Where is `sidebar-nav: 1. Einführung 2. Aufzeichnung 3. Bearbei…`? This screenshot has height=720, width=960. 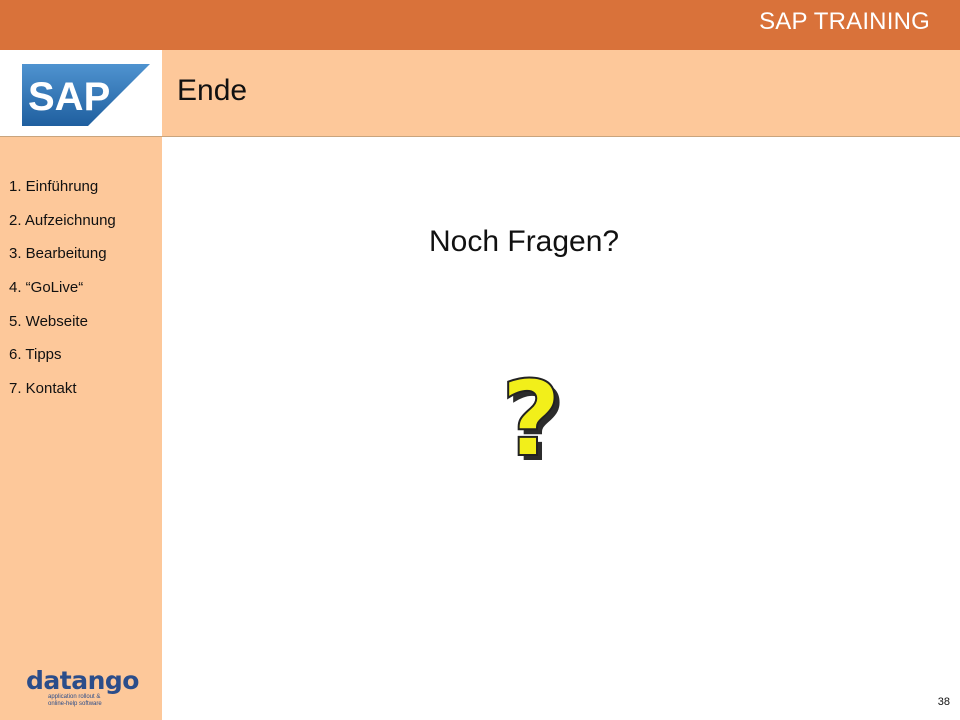
sidebar-nav: 1. Einführung 2. Aufzeichnung 3. Bearbei… is located at coordinates (62, 295).